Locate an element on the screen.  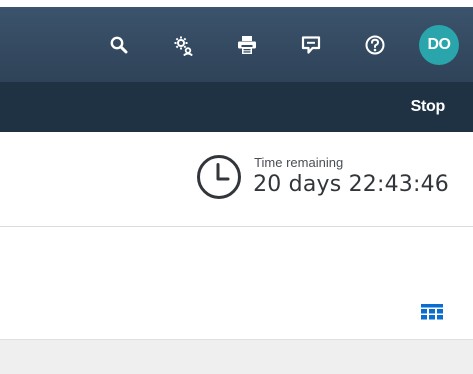
timer-text: Time remaining 20 days 22:43:46 is located at coordinates (351, 177).